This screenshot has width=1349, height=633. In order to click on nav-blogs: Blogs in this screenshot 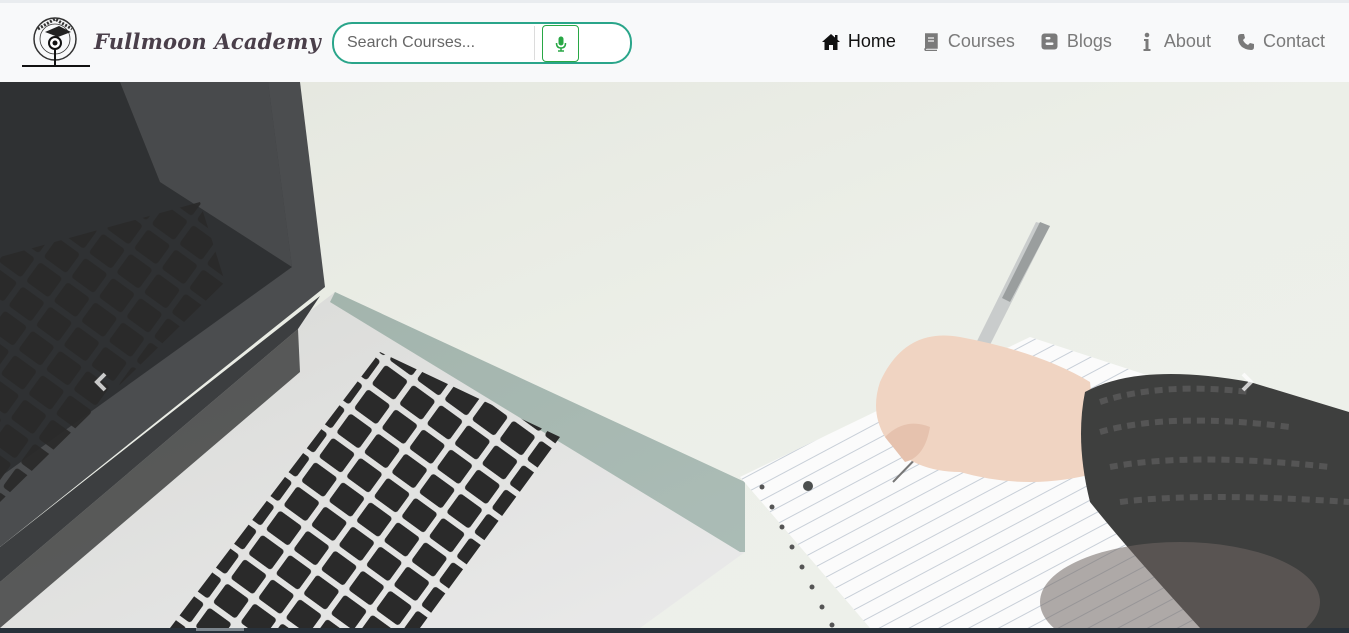, I will do `click(1076, 41)`.